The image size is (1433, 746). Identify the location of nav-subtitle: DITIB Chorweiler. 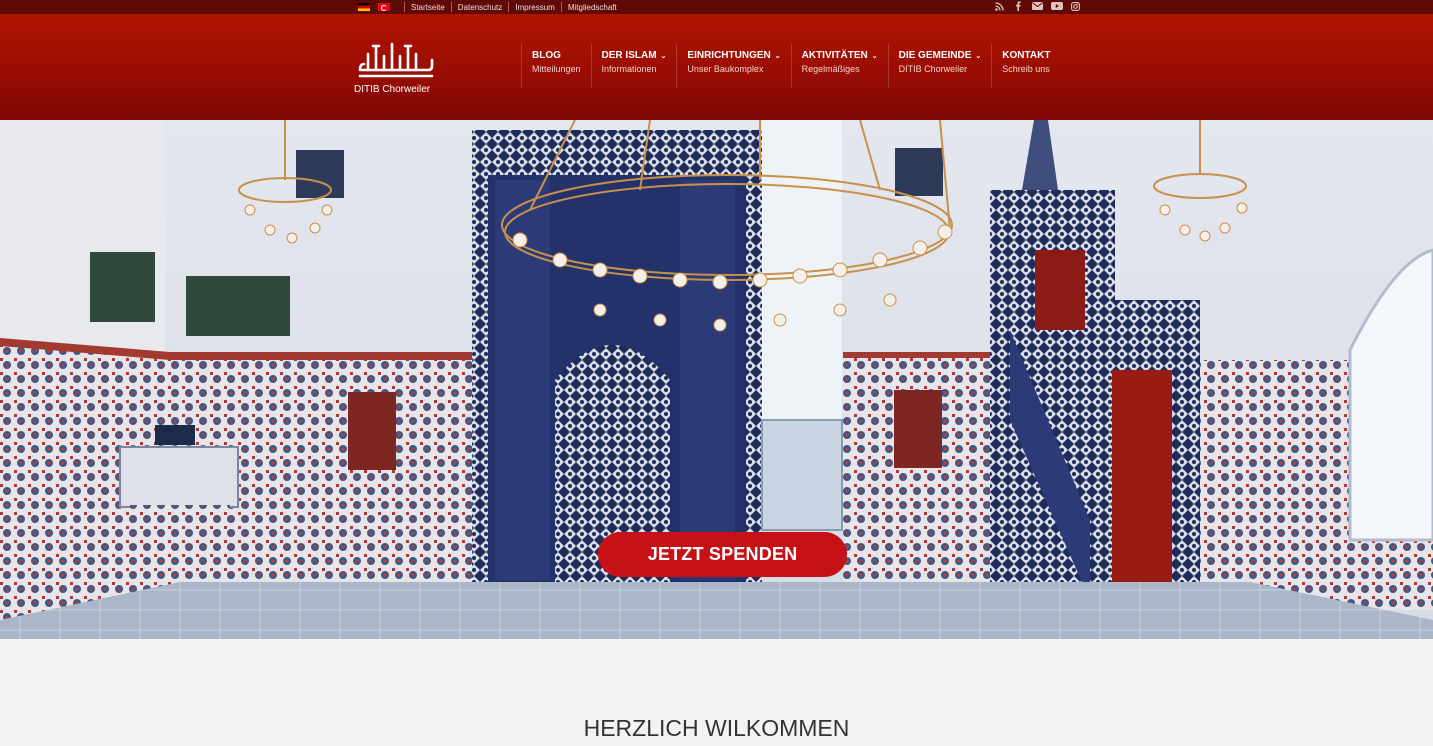
(933, 69).